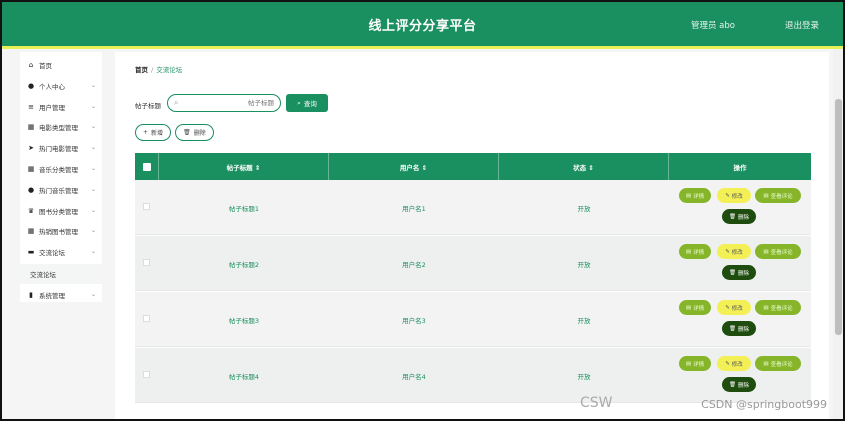 Image resolution: width=845 pixels, height=421 pixels. I want to click on sidebar-item-label: 交流论坛, so click(52, 253).